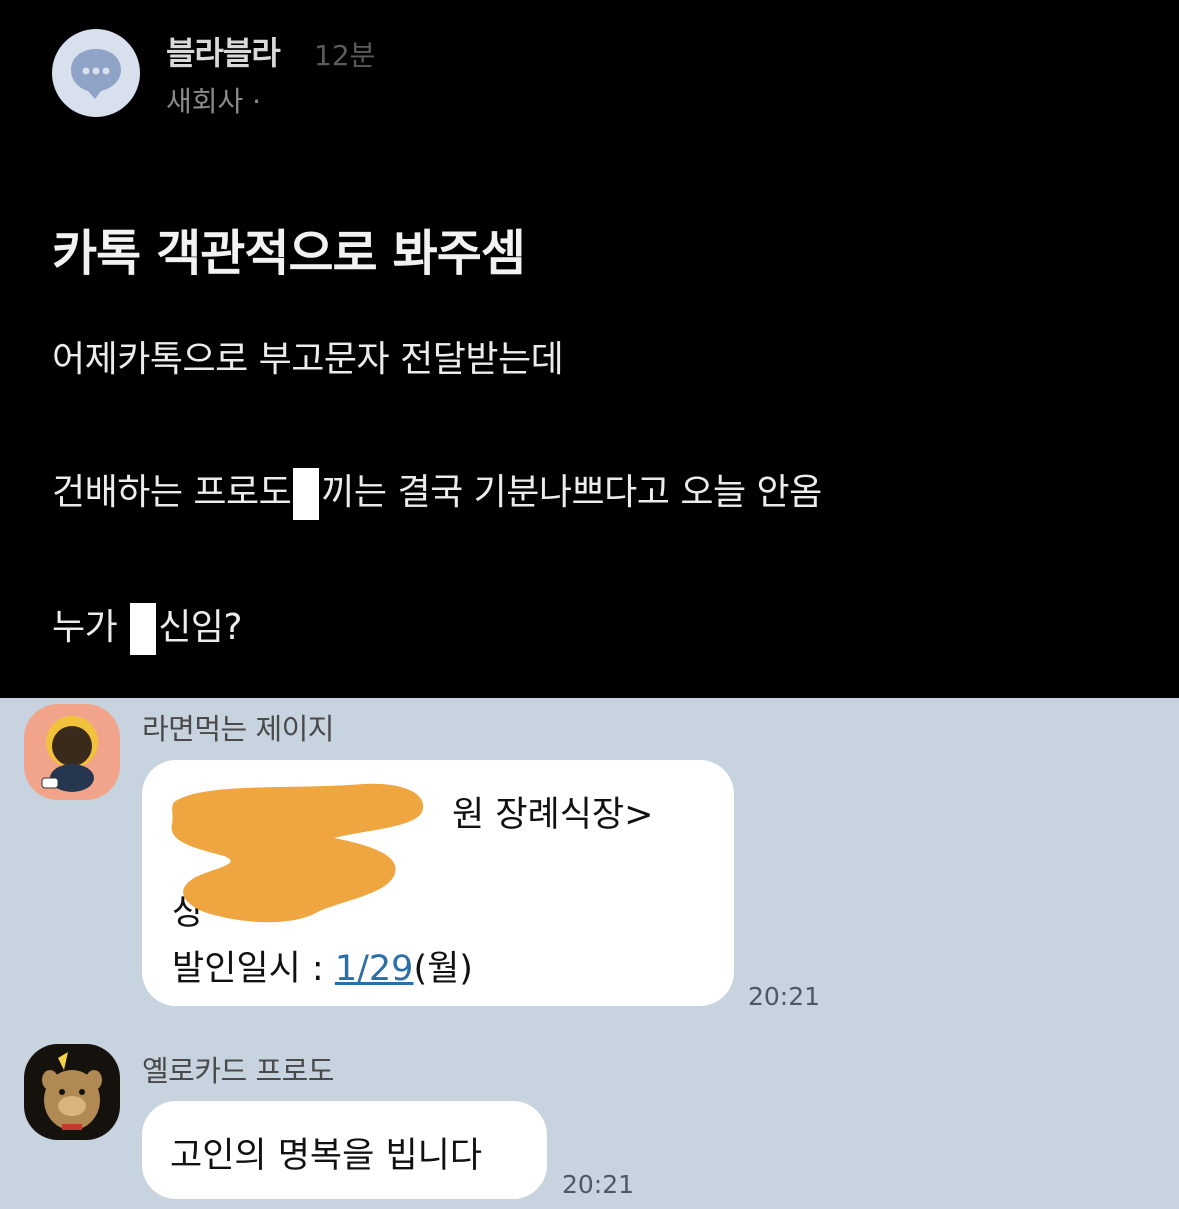 The height and width of the screenshot is (1209, 1179). I want to click on author-avatar, so click(96, 73).